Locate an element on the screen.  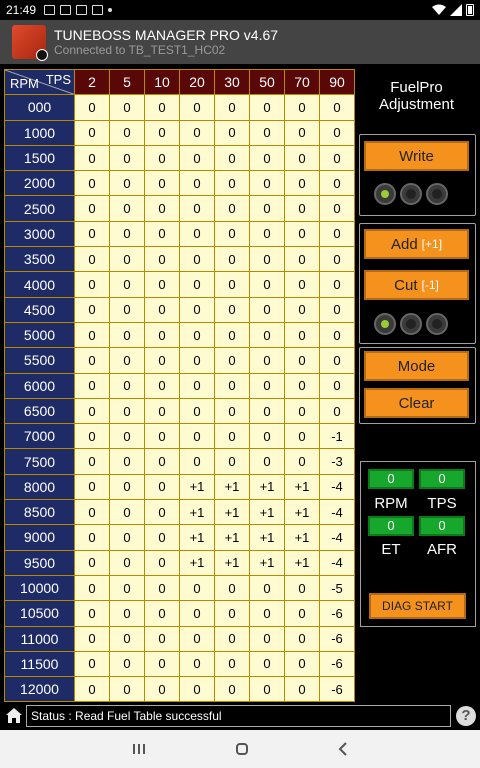
add-button: Add [+1] is located at coordinates (416, 244).